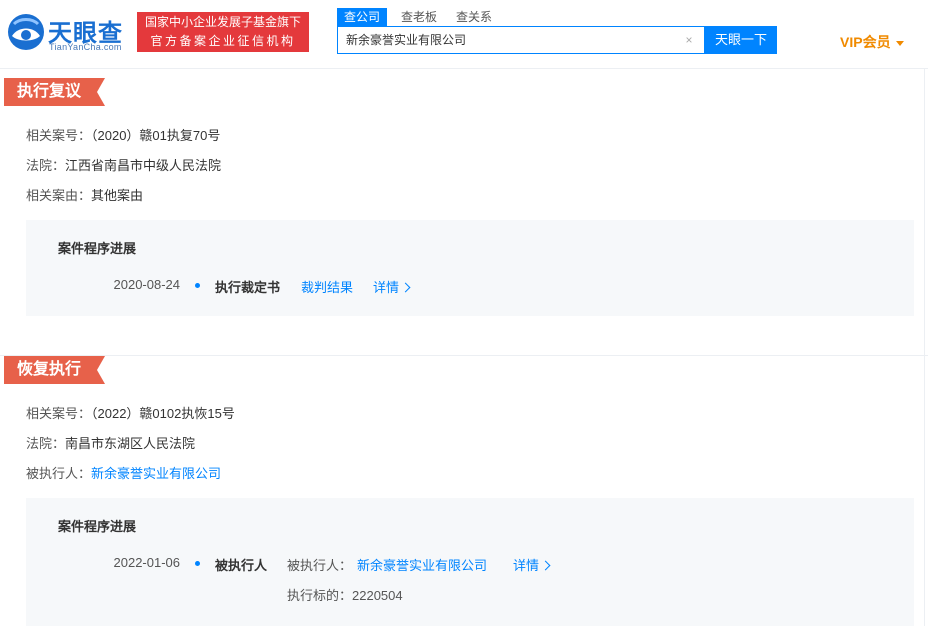 This screenshot has width=928, height=626. Describe the element at coordinates (156, 473) in the screenshot. I see `executed-party-link: 新余豪誉实业有限公司` at that location.